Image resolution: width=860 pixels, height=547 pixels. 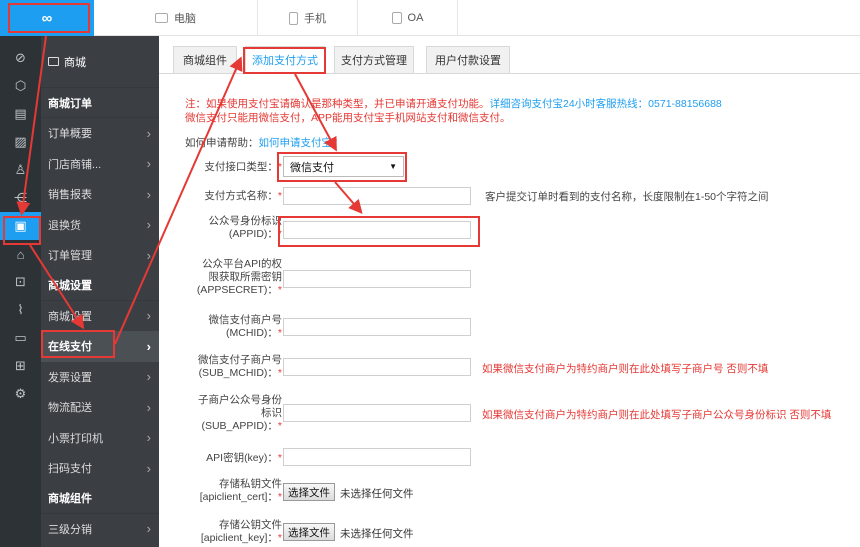 I want to click on type-label: 支付接口类型：*, so click(x=243, y=167).